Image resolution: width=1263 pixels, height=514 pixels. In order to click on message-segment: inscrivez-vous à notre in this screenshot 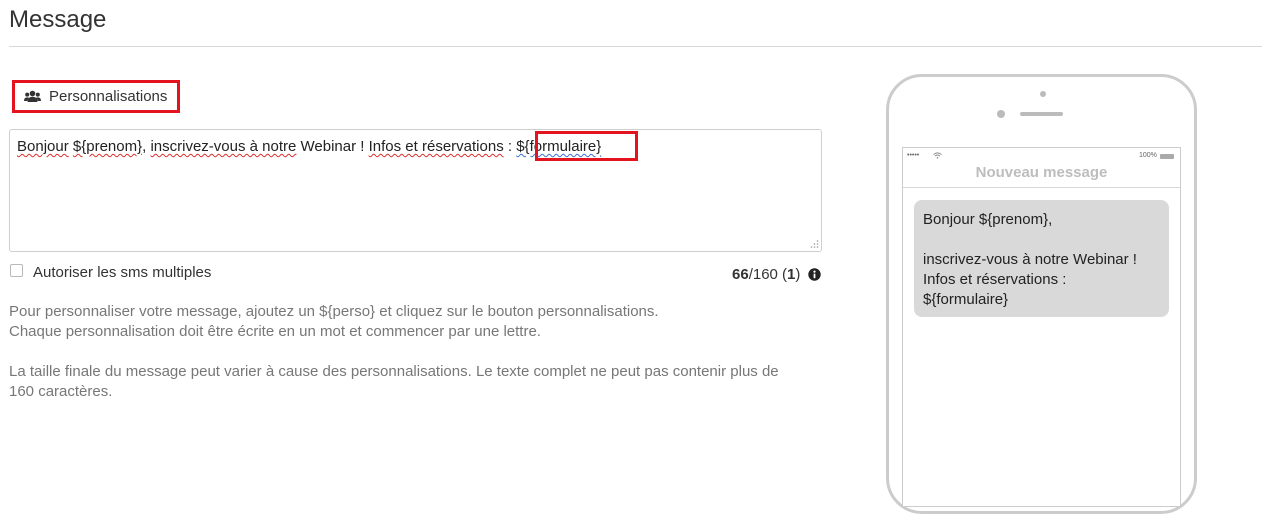, I will do `click(223, 146)`.